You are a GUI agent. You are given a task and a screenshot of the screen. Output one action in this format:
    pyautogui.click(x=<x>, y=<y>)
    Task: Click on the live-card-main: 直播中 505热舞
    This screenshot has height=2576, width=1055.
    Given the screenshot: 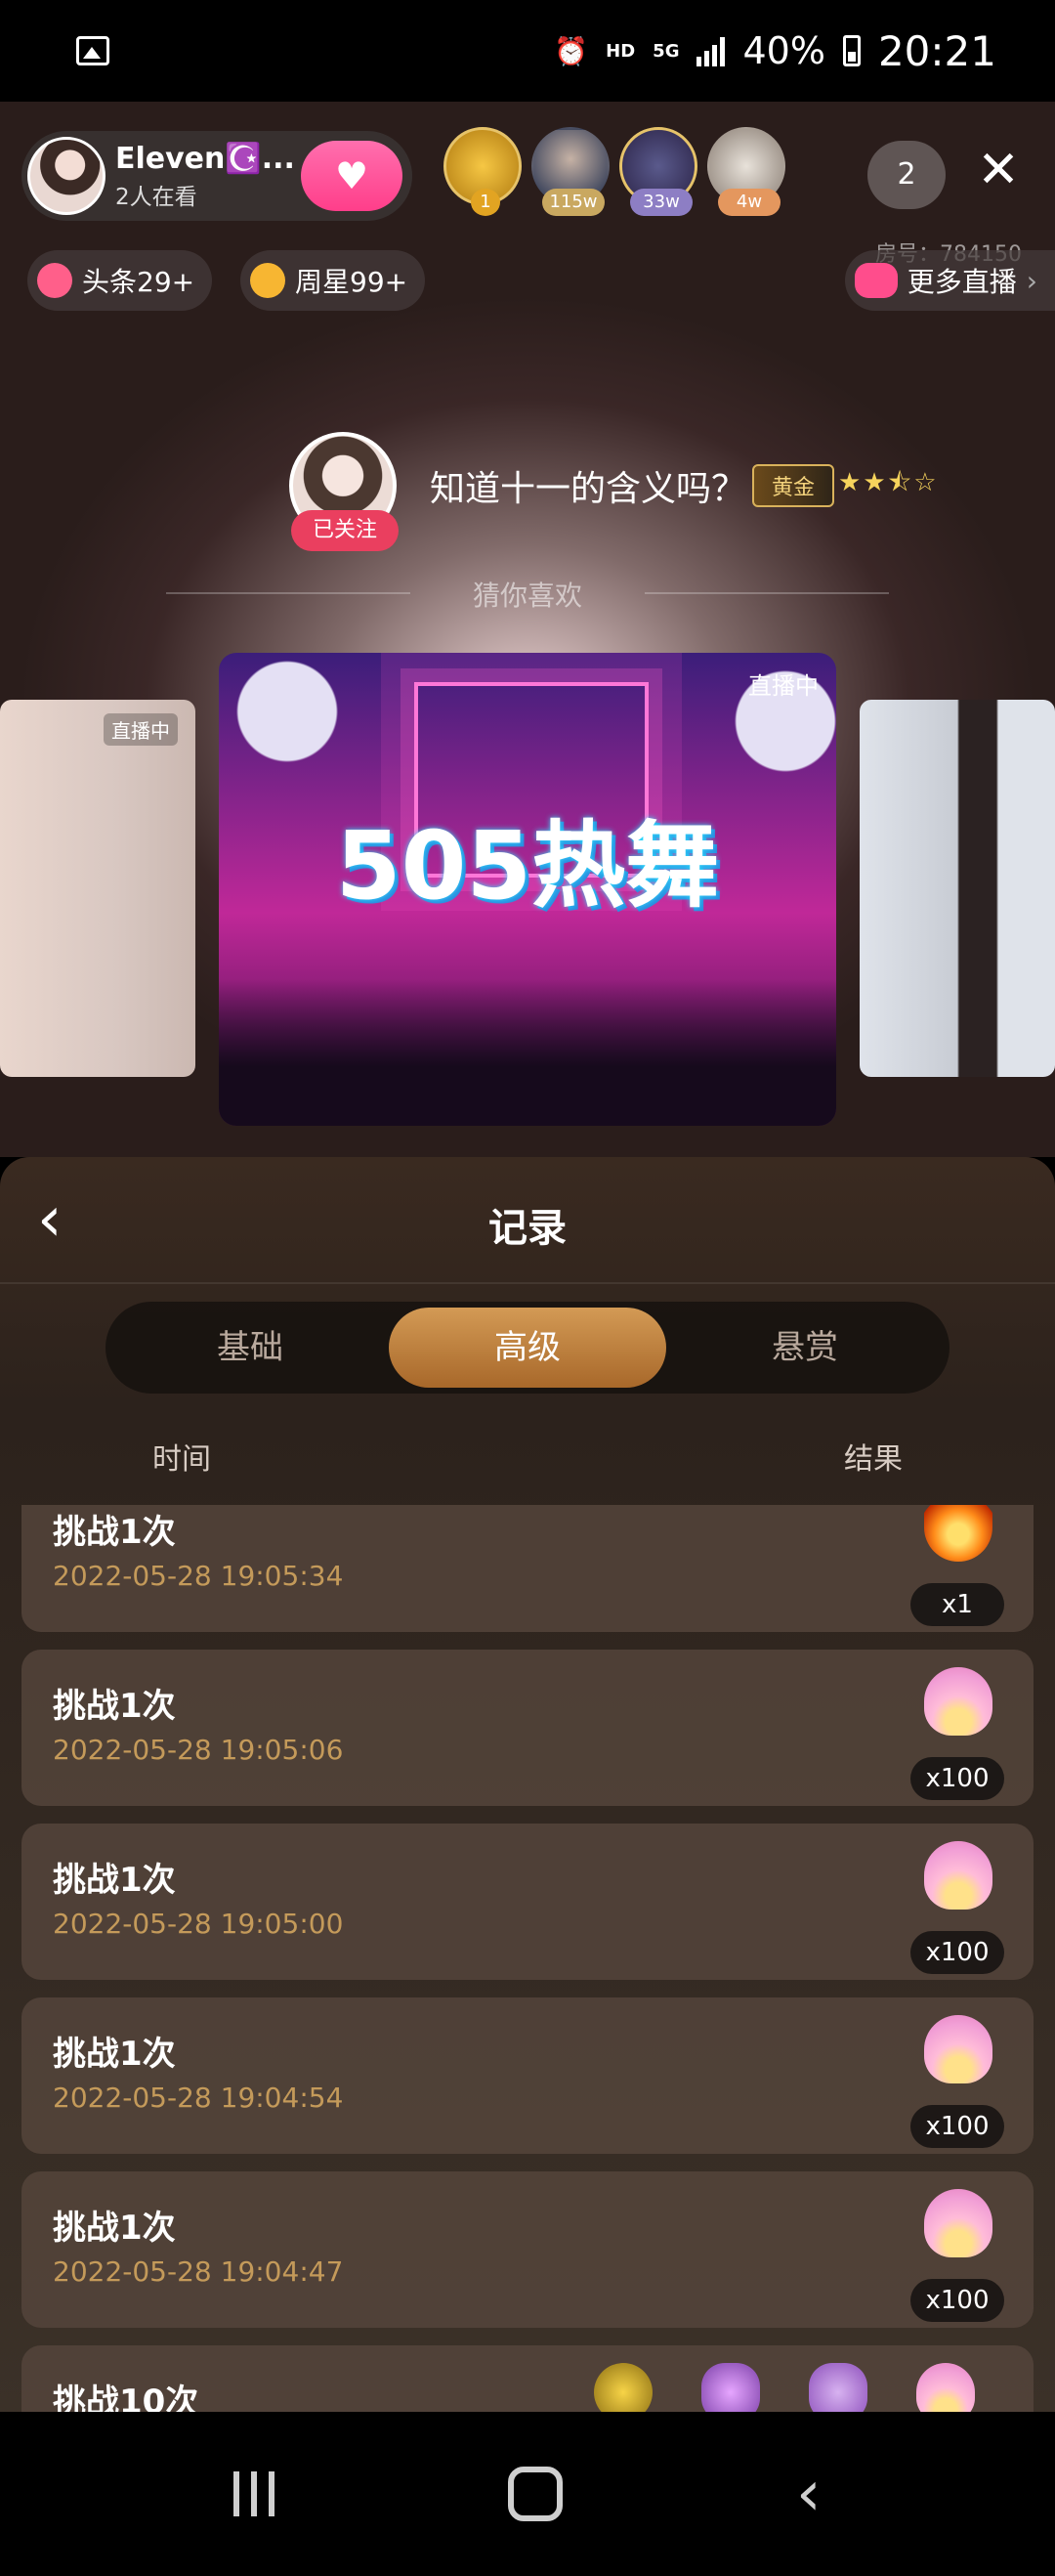 What is the action you would take?
    pyautogui.click(x=527, y=890)
    